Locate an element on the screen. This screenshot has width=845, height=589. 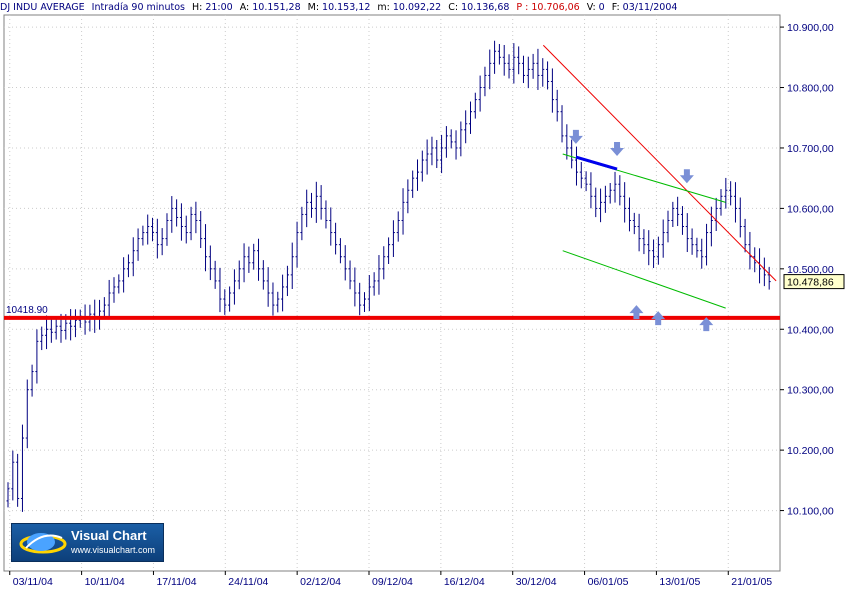
header-field-value: 10.706,06 is located at coordinates (555, 7).